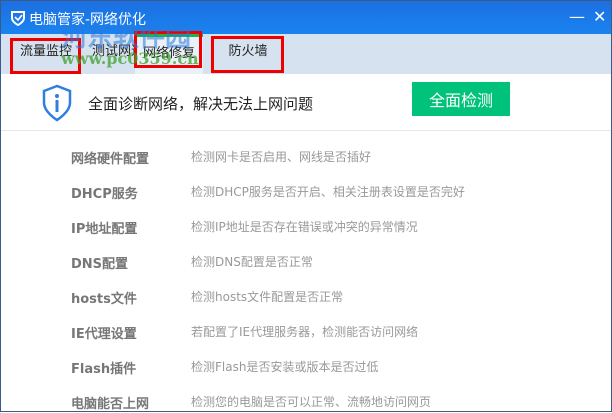 Image resolution: width=612 pixels, height=413 pixels. What do you see at coordinates (267, 297) in the screenshot?
I see `check-item-desc: 检测hosts文件配置是否正常` at bounding box center [267, 297].